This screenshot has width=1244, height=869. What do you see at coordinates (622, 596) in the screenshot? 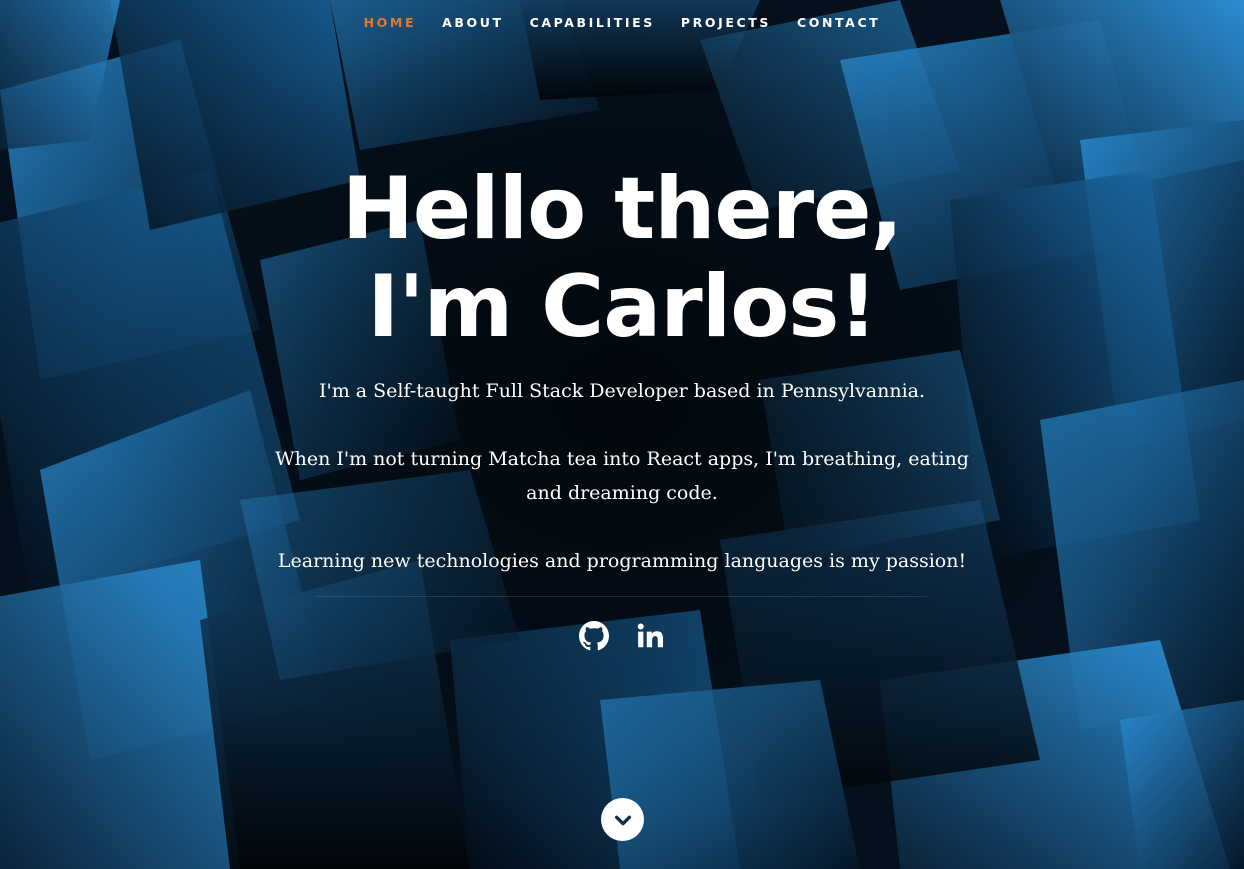
I see `divider` at bounding box center [622, 596].